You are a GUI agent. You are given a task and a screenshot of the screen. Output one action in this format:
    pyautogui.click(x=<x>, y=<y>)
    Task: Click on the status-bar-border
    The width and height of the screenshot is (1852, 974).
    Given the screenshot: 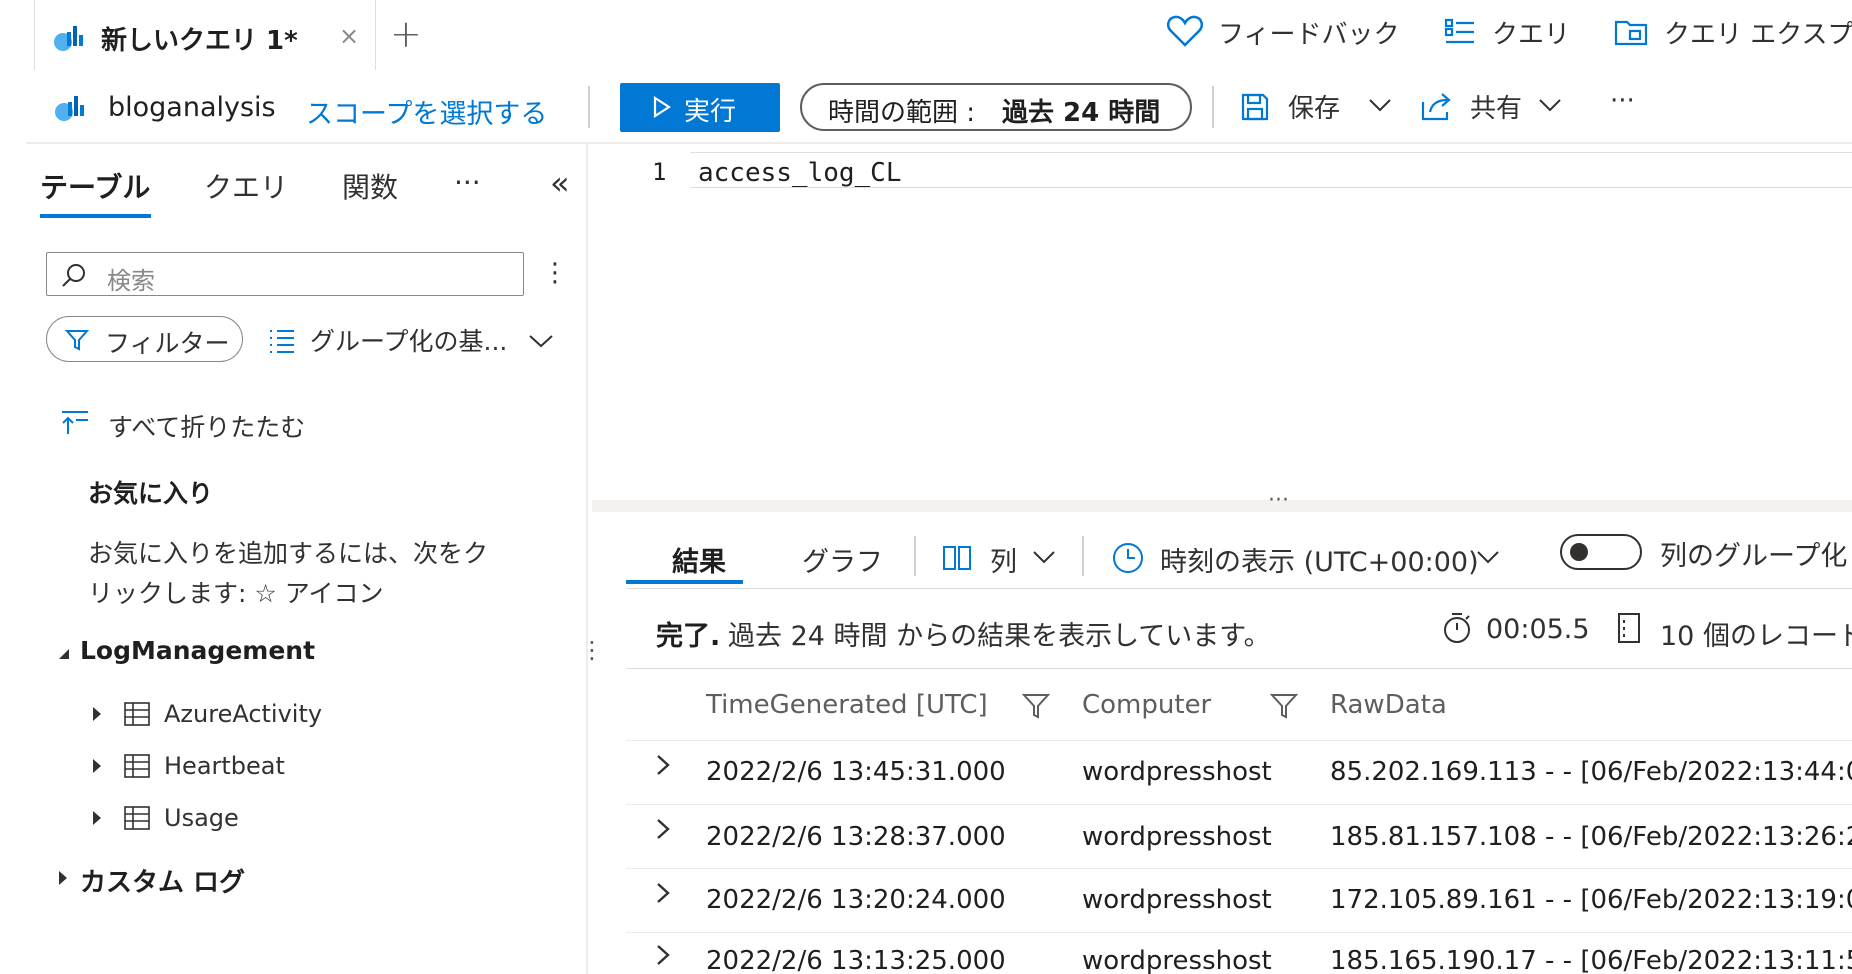 What is the action you would take?
    pyautogui.click(x=1239, y=668)
    